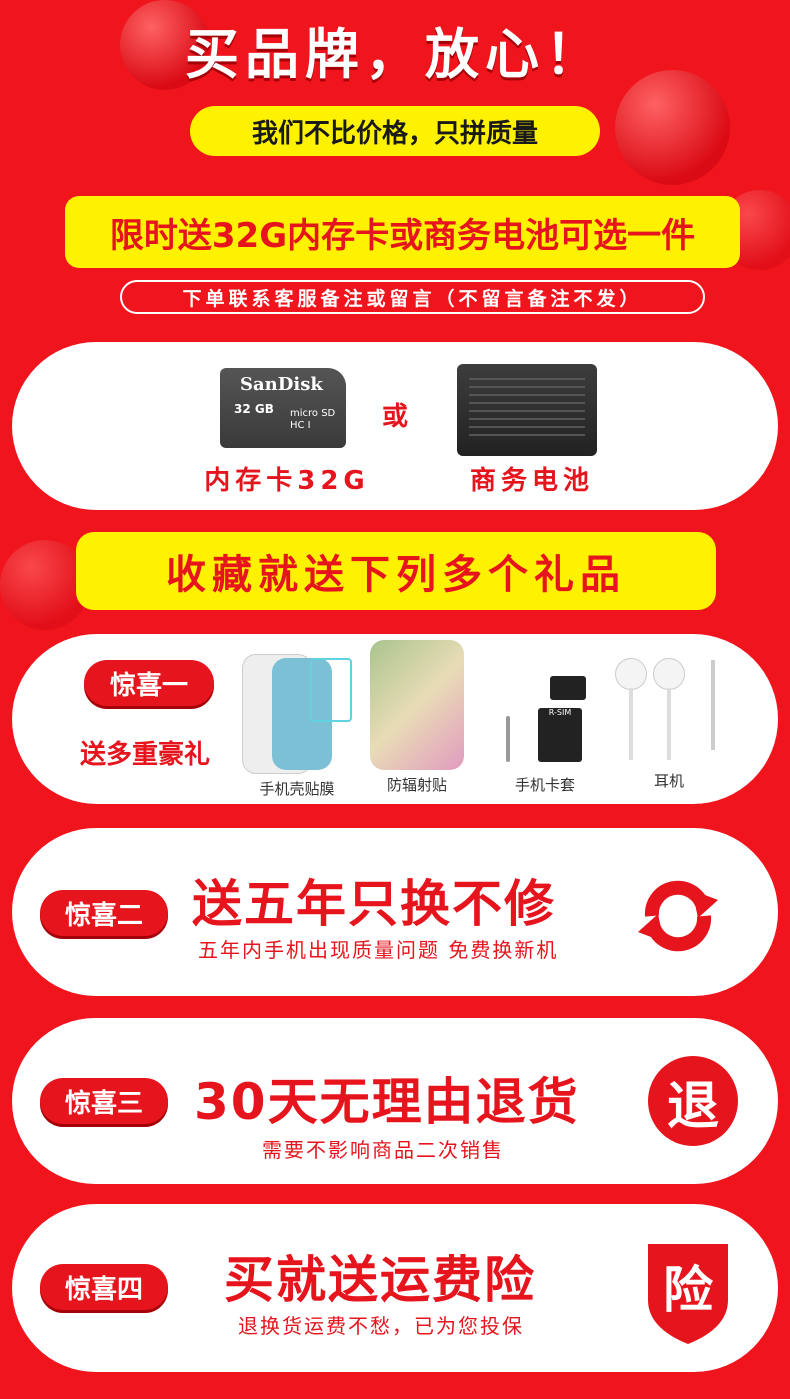 Image resolution: width=790 pixels, height=1399 pixels. Describe the element at coordinates (313, 419) in the screenshot. I see `memory-card-format: micro SD HC I` at that location.